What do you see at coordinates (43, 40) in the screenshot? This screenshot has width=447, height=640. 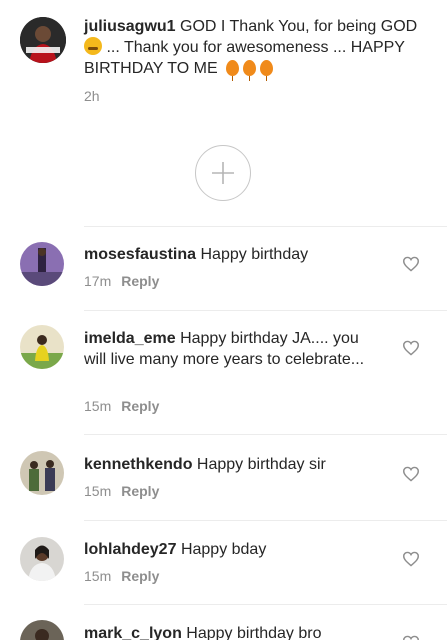 I see `caption-avatar` at bounding box center [43, 40].